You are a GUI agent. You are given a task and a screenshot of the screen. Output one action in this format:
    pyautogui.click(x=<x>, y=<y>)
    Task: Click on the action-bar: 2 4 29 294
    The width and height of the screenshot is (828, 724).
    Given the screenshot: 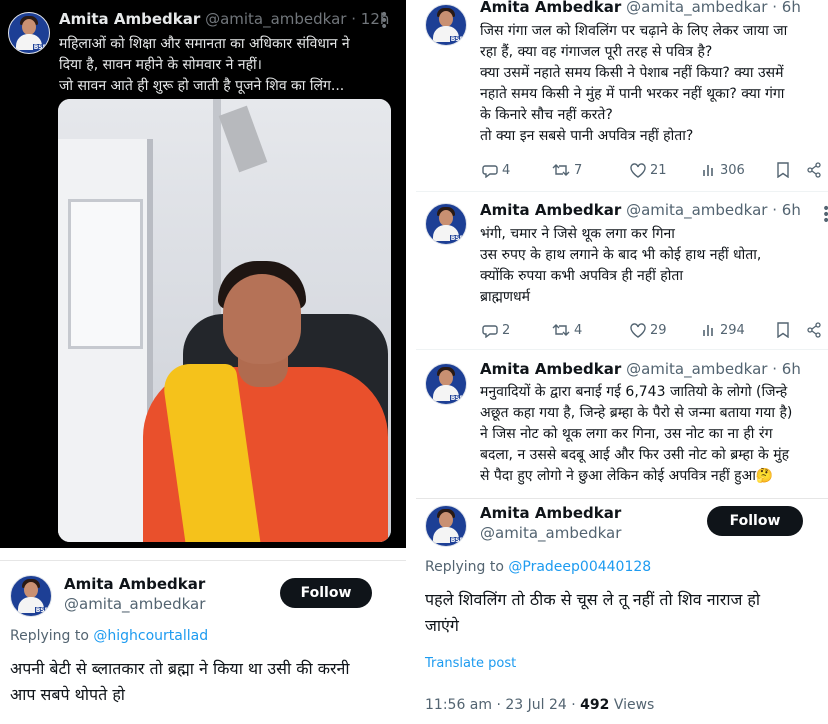 What is the action you would take?
    pyautogui.click(x=655, y=330)
    